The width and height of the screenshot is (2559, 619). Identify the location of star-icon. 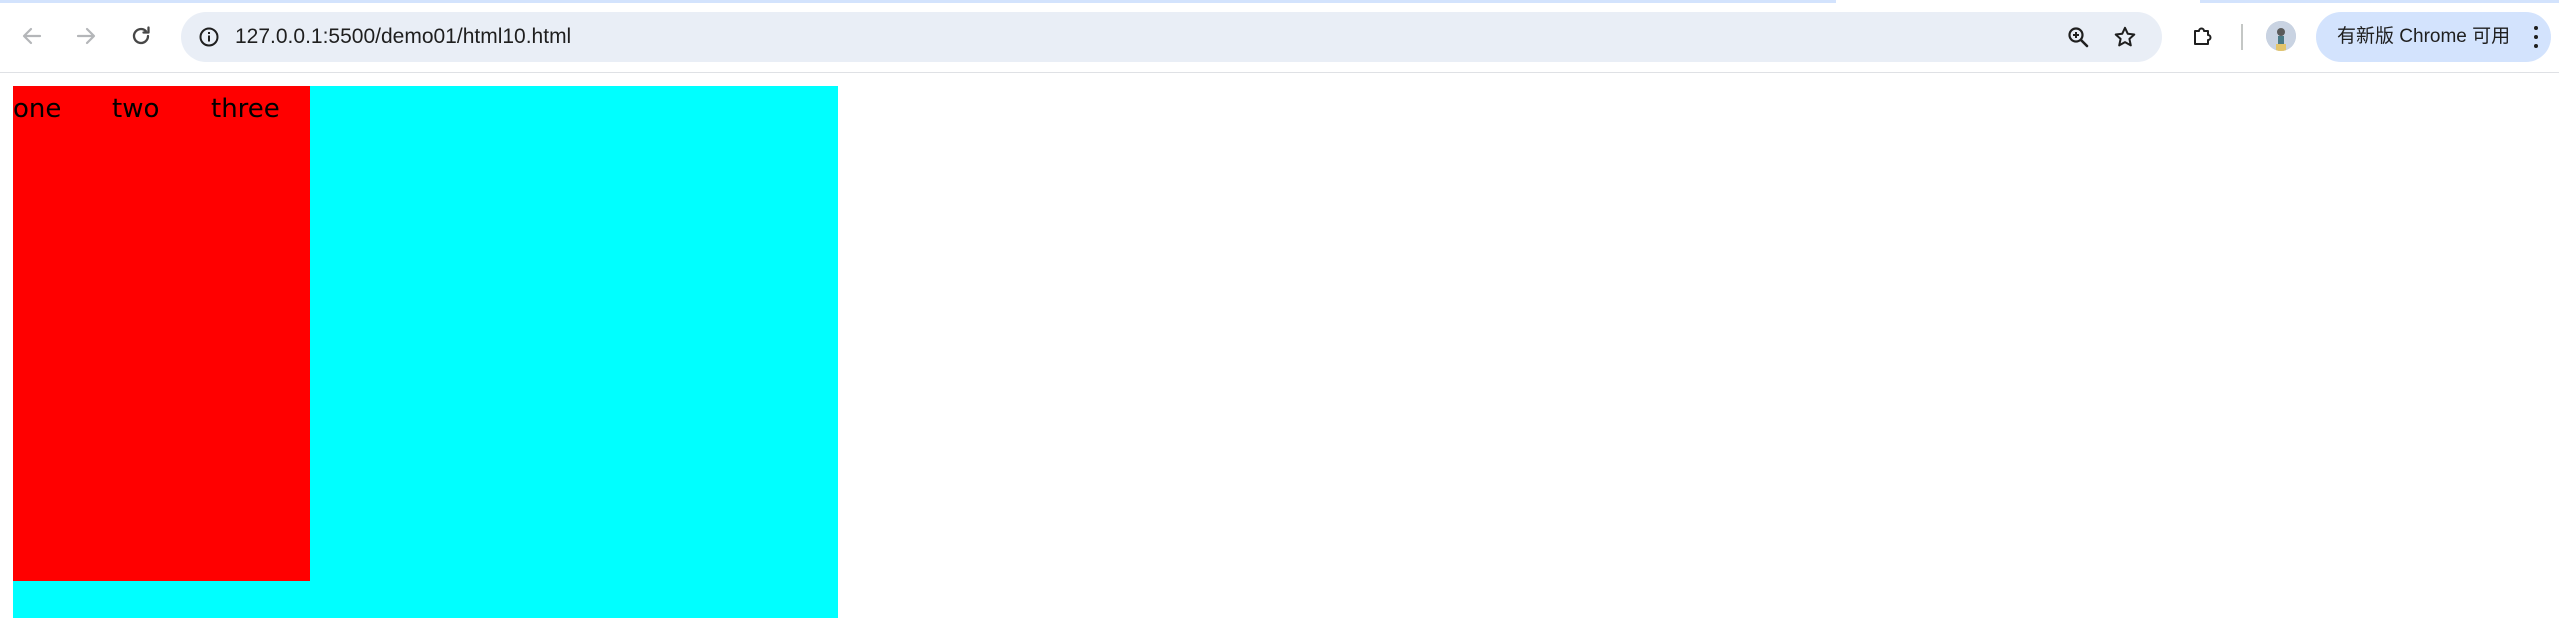
(2125, 36).